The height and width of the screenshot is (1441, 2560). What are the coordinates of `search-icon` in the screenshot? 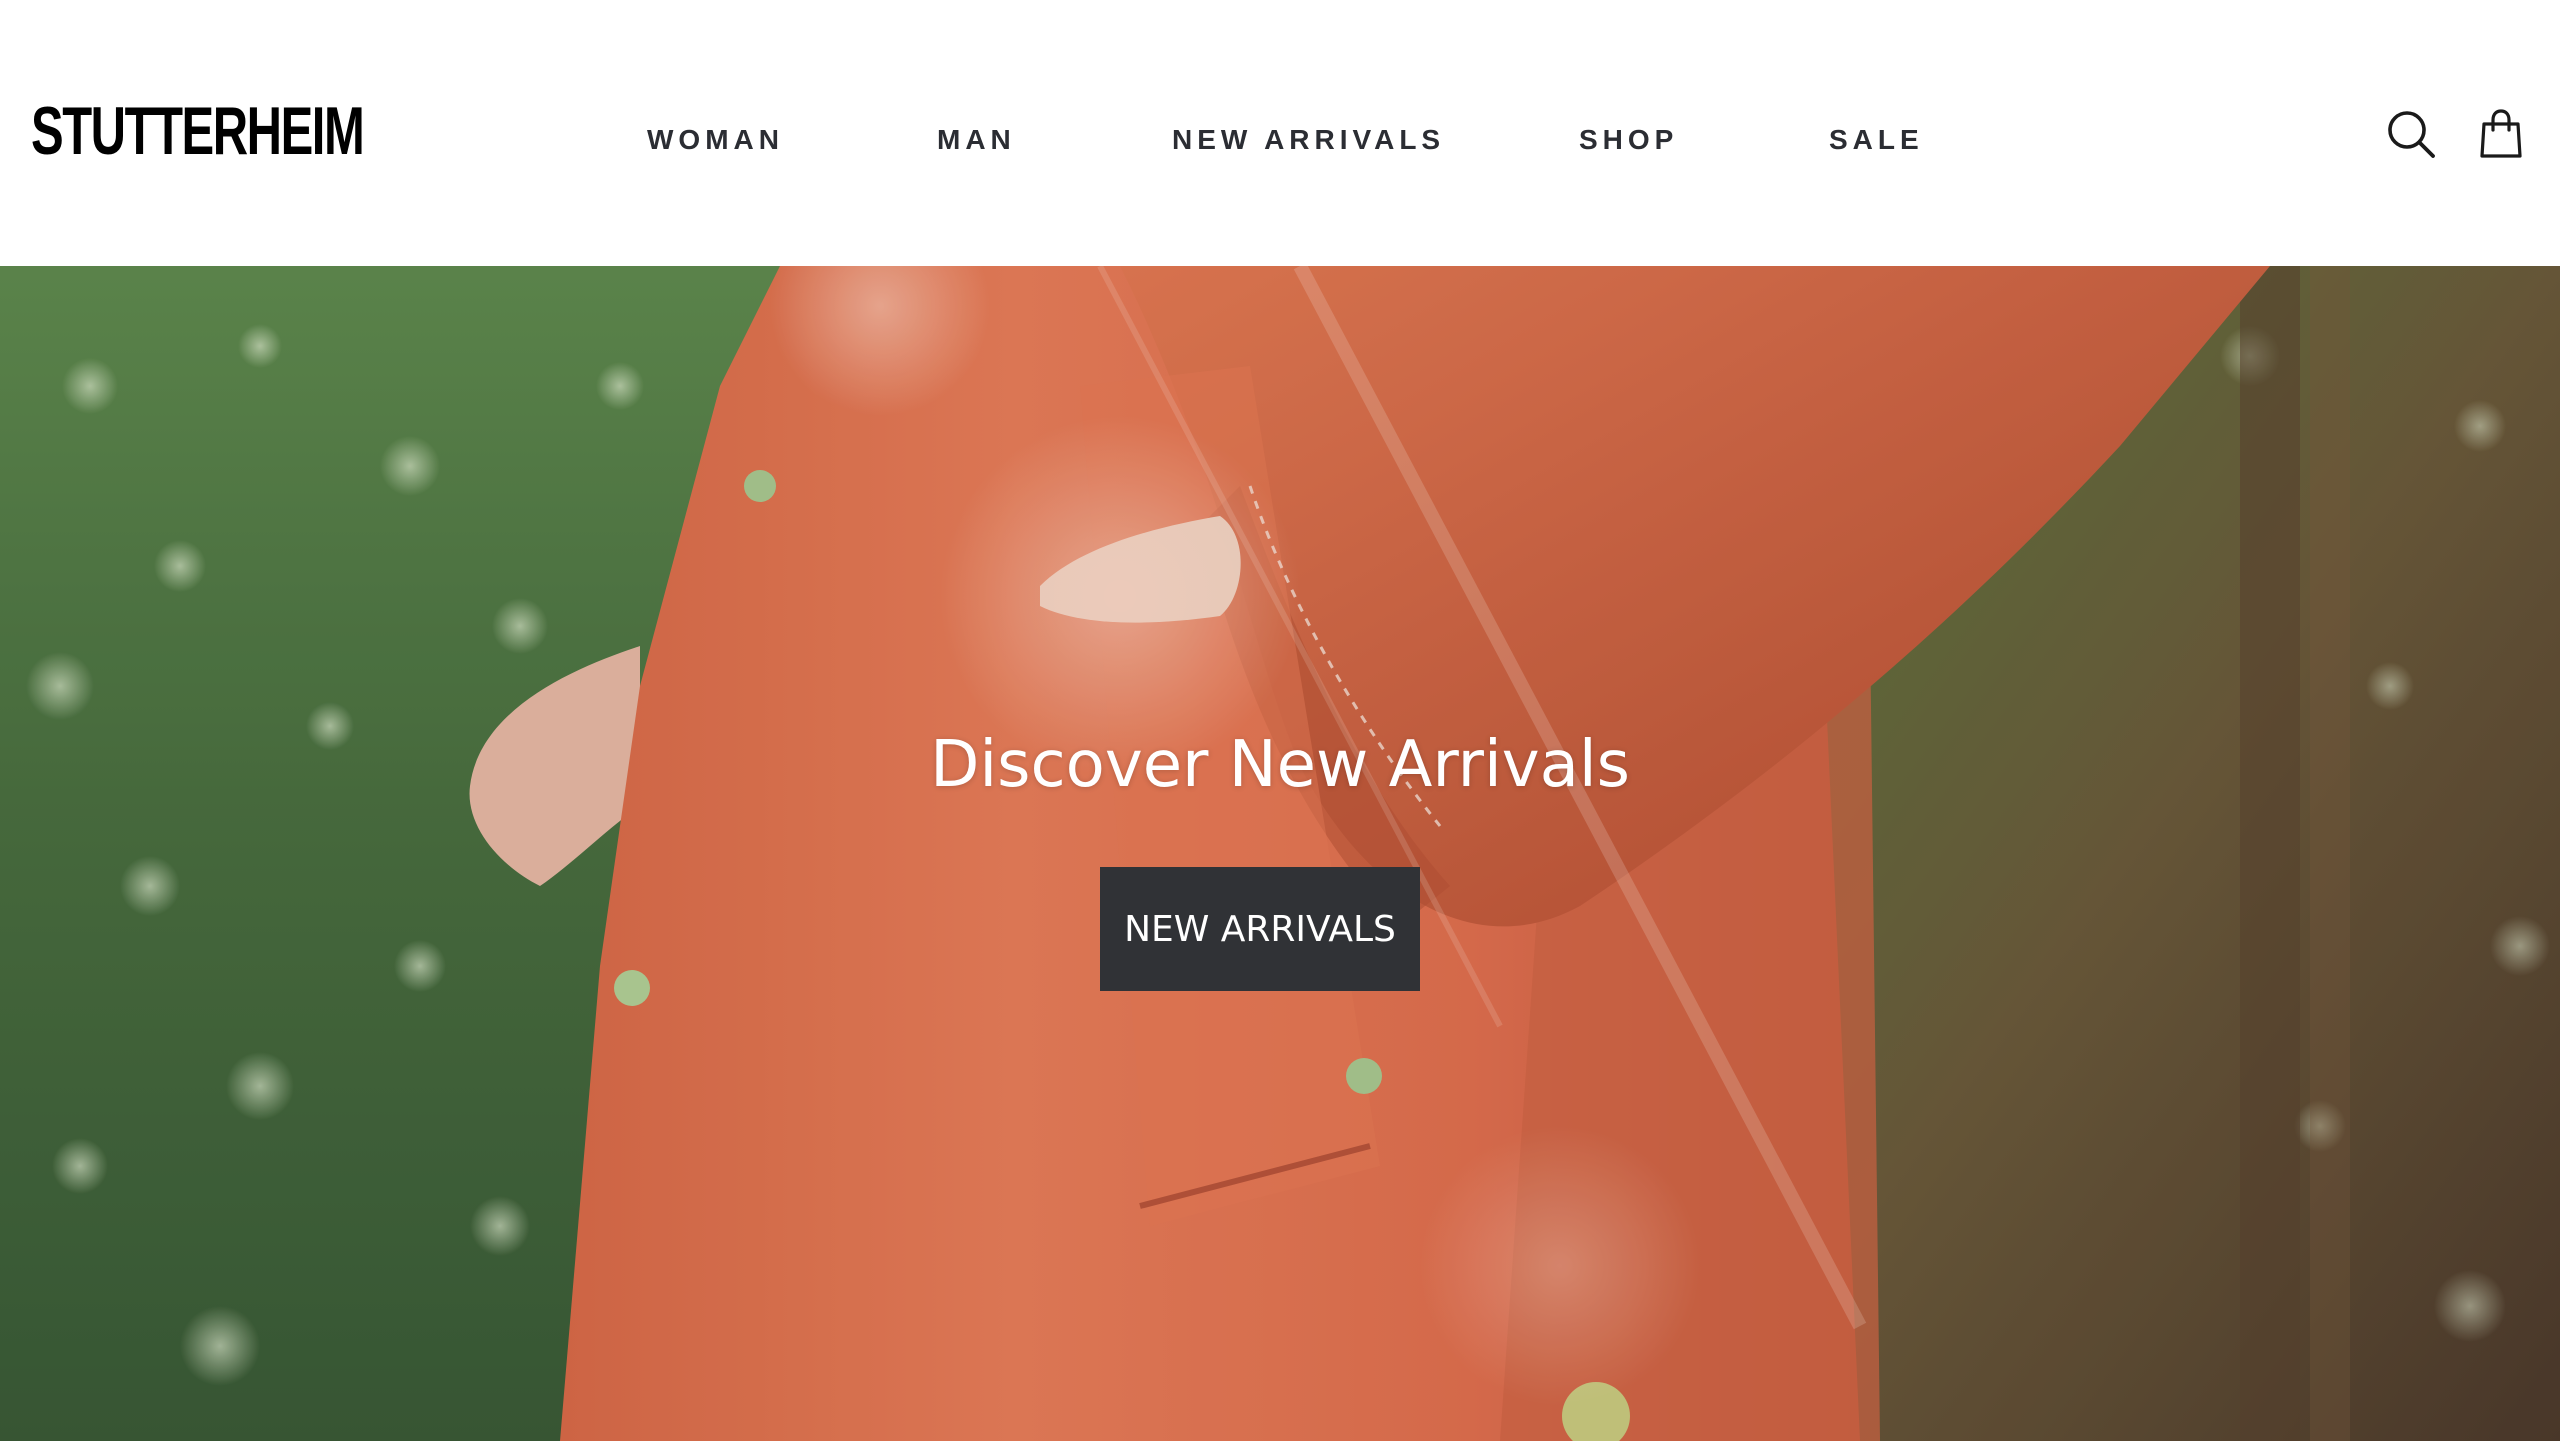 It's located at (2411, 134).